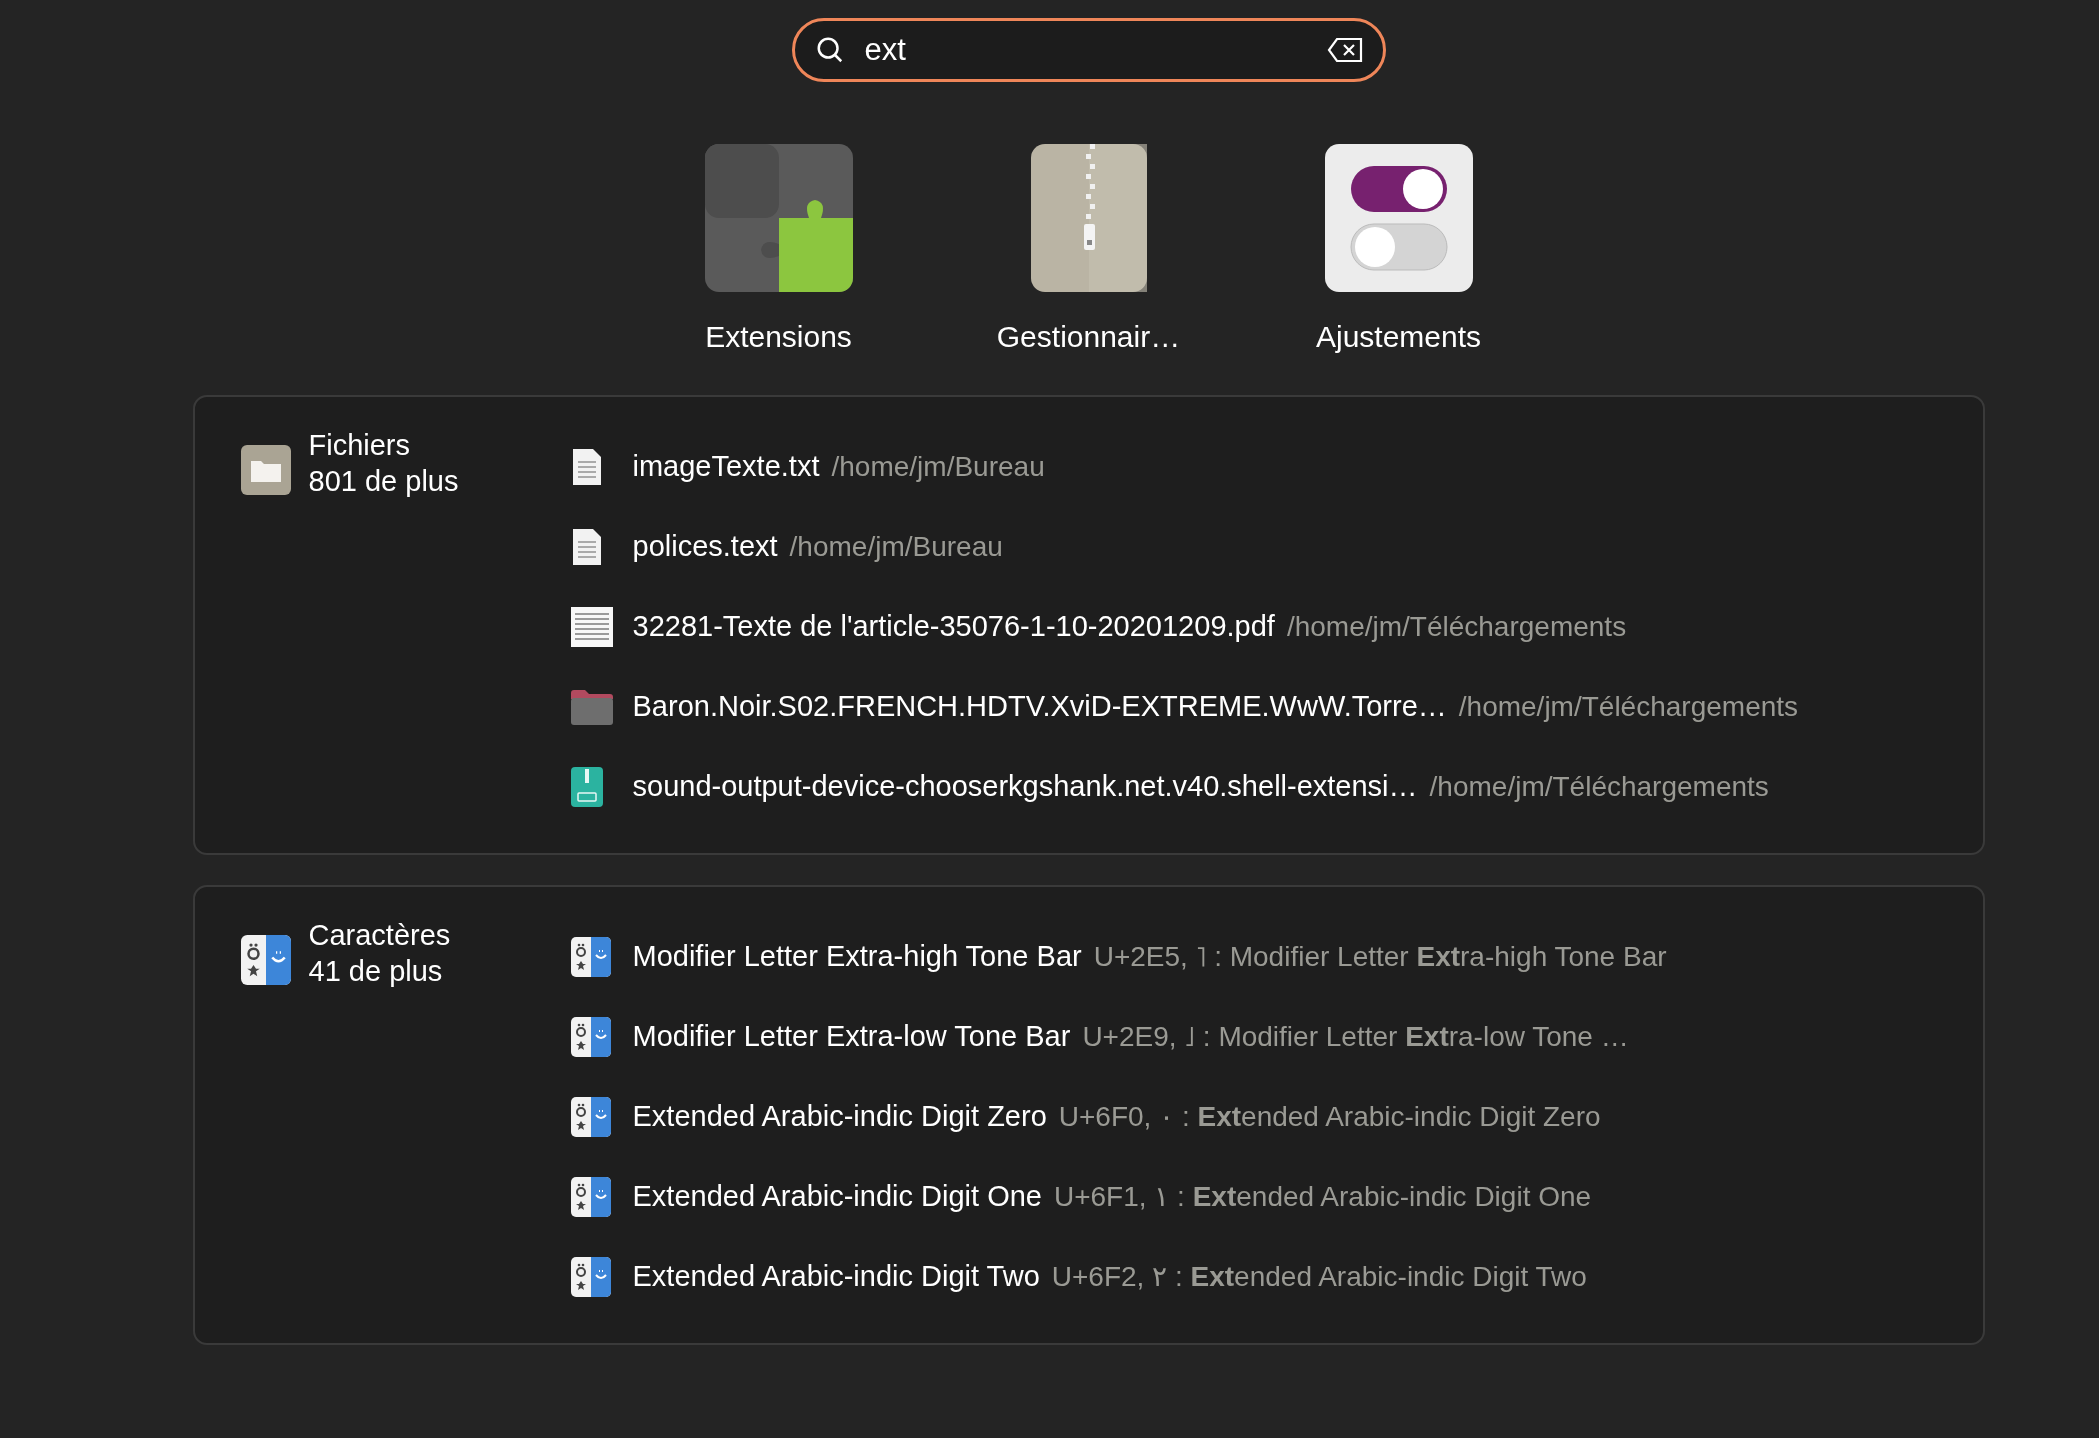 This screenshot has width=2099, height=1438. I want to click on search-field: ext, so click(1088, 50).